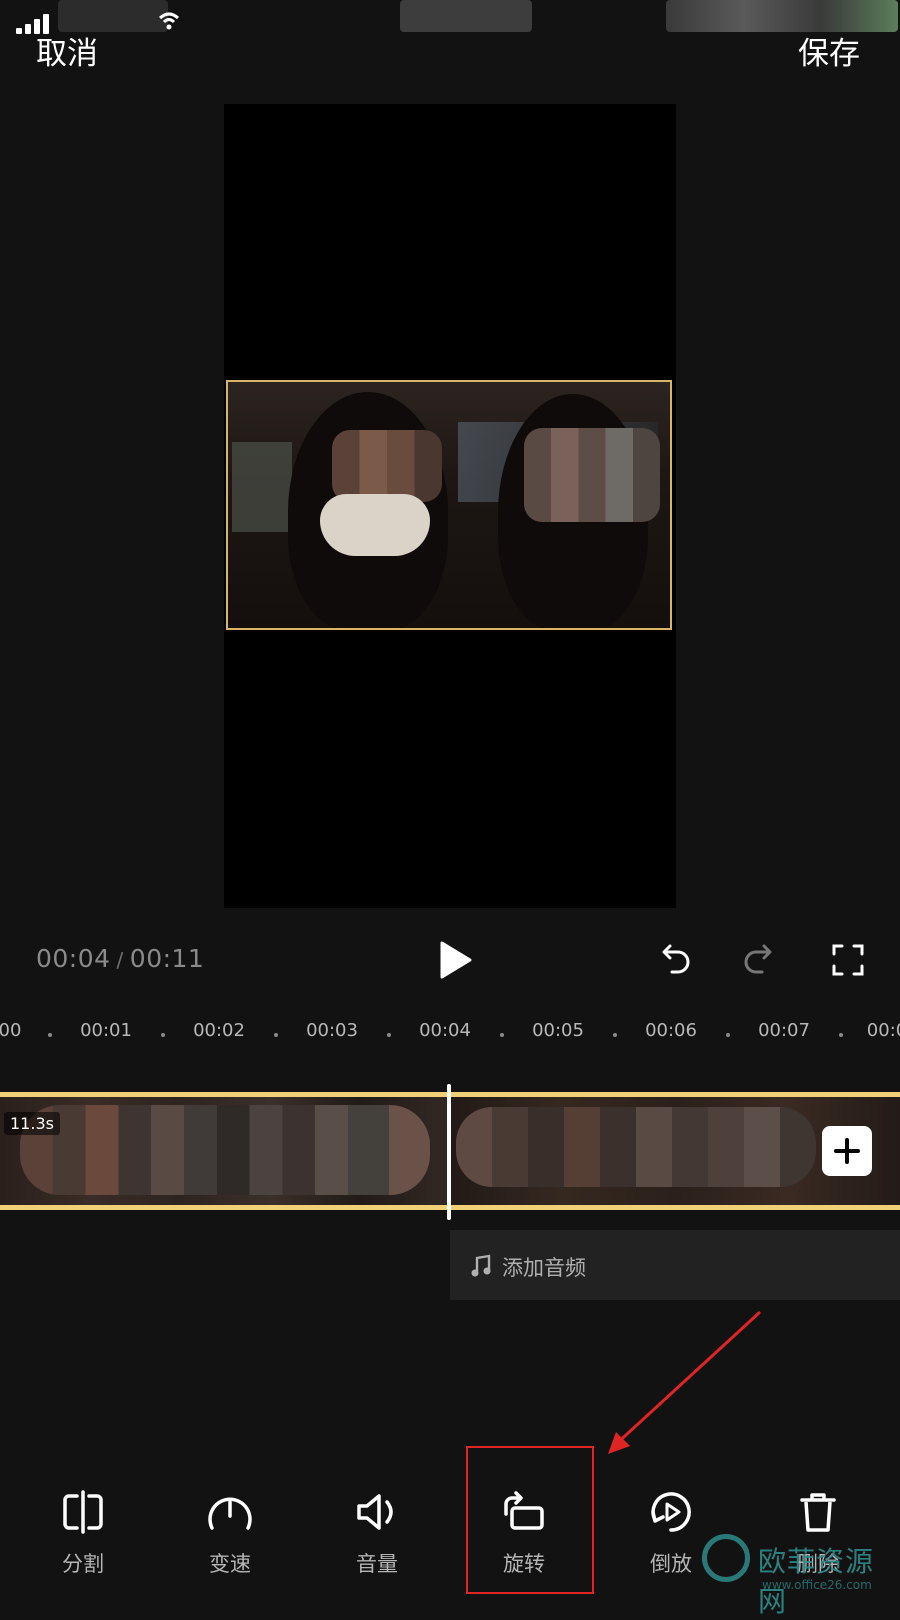 The width and height of the screenshot is (900, 1620). I want to click on add-audio-label: 添加音频, so click(544, 1268).